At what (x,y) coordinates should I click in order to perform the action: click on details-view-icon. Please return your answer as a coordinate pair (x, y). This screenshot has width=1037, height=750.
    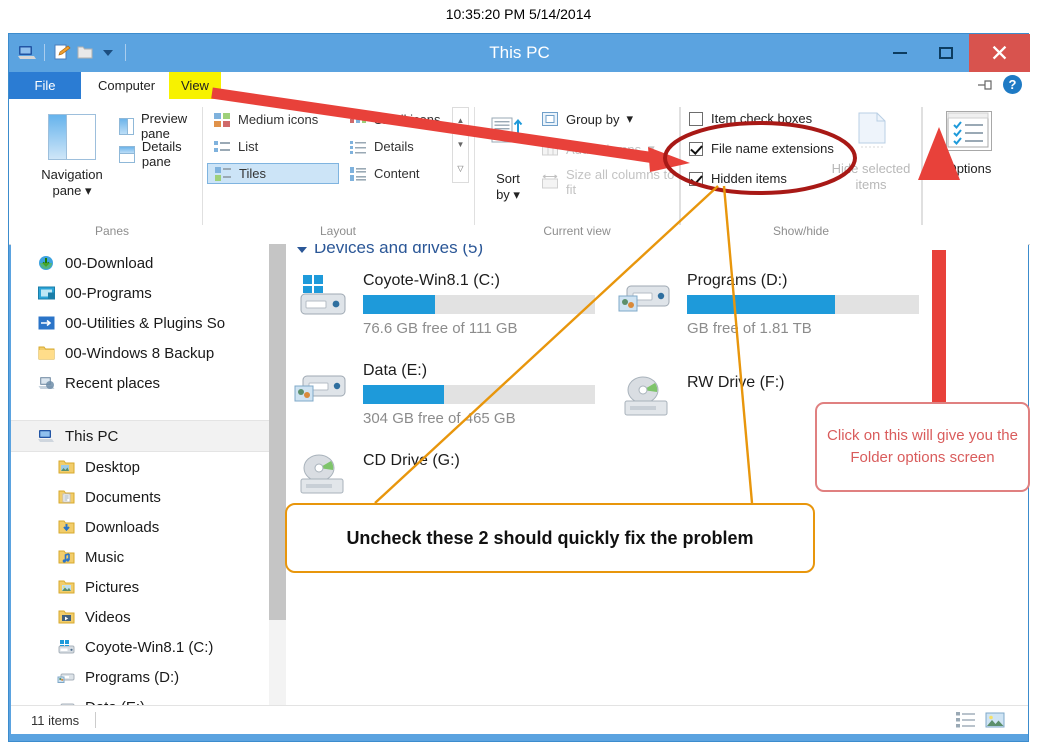
    Looking at the image, I should click on (966, 720).